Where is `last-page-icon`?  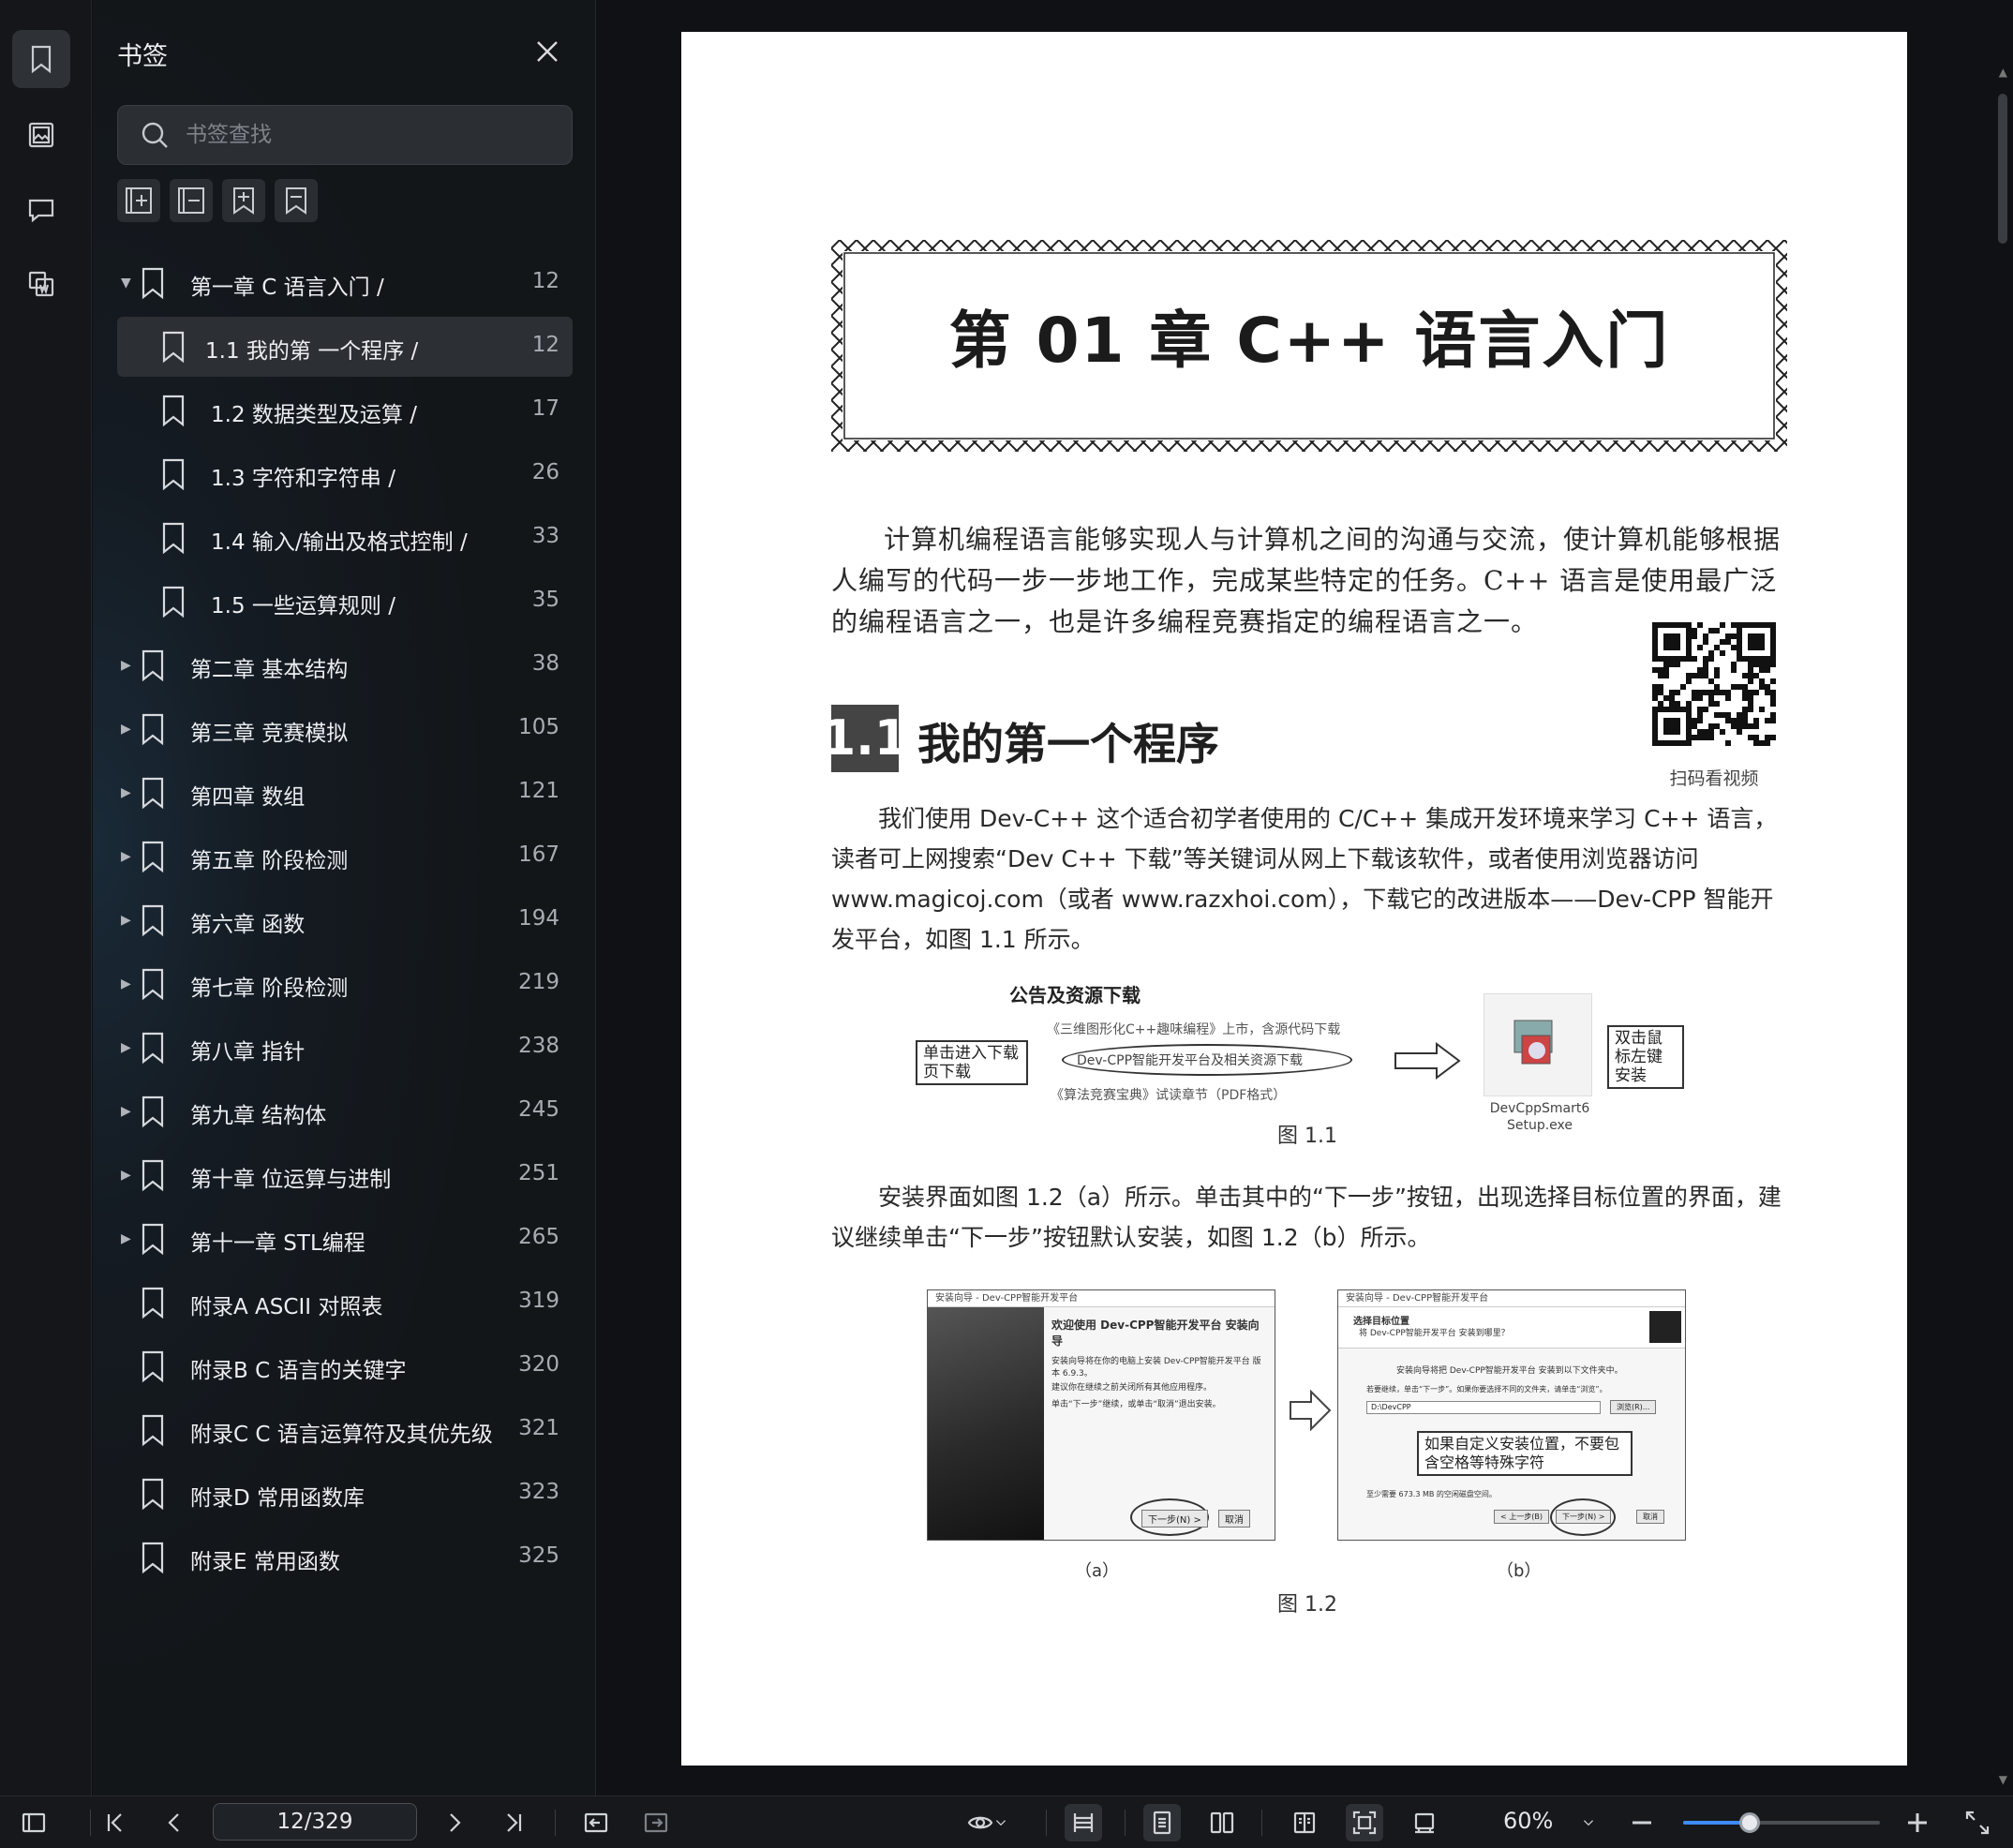
last-page-icon is located at coordinates (514, 1822).